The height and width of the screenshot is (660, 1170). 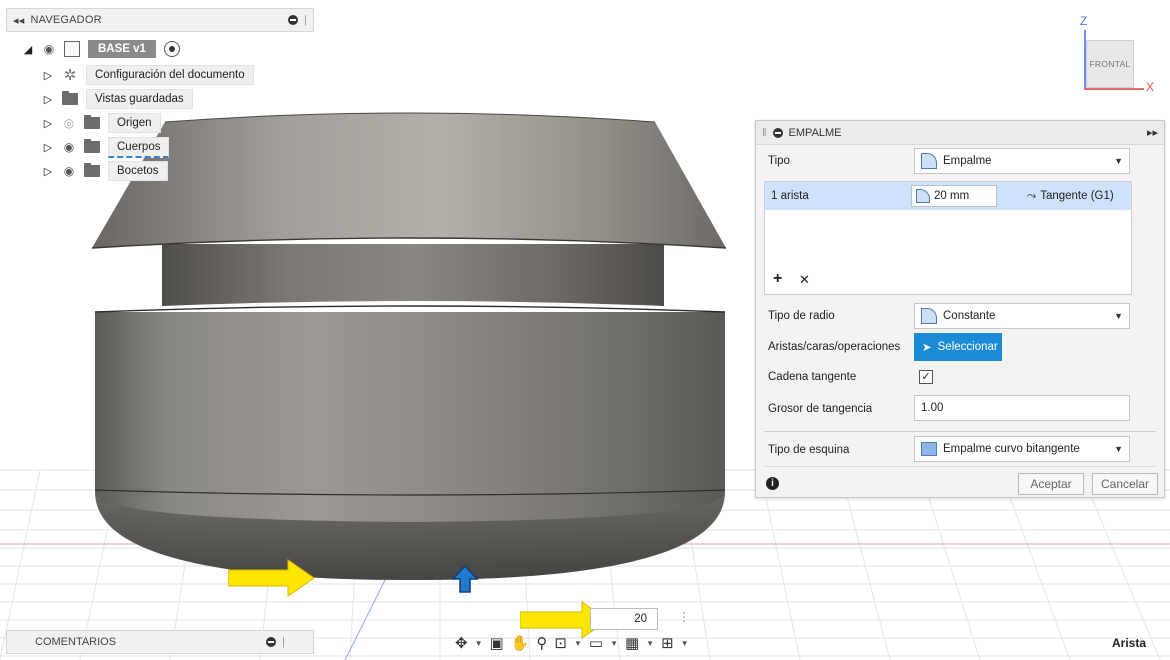 I want to click on tree-item-label: Origen, so click(x=134, y=123).